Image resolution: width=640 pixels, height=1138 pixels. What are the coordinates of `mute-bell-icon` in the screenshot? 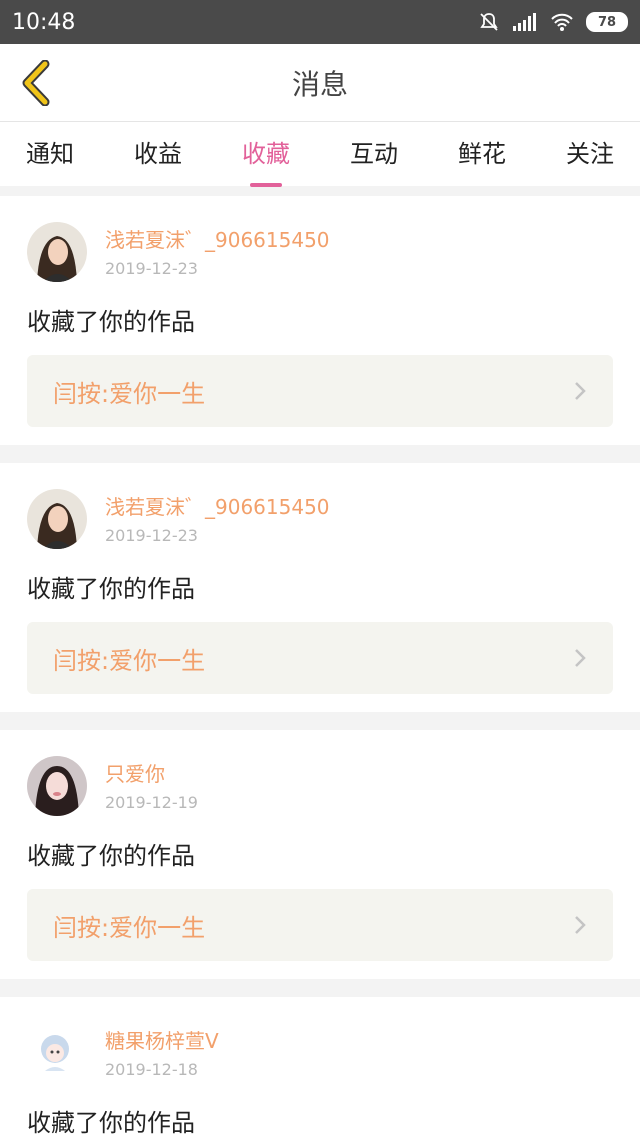 It's located at (489, 22).